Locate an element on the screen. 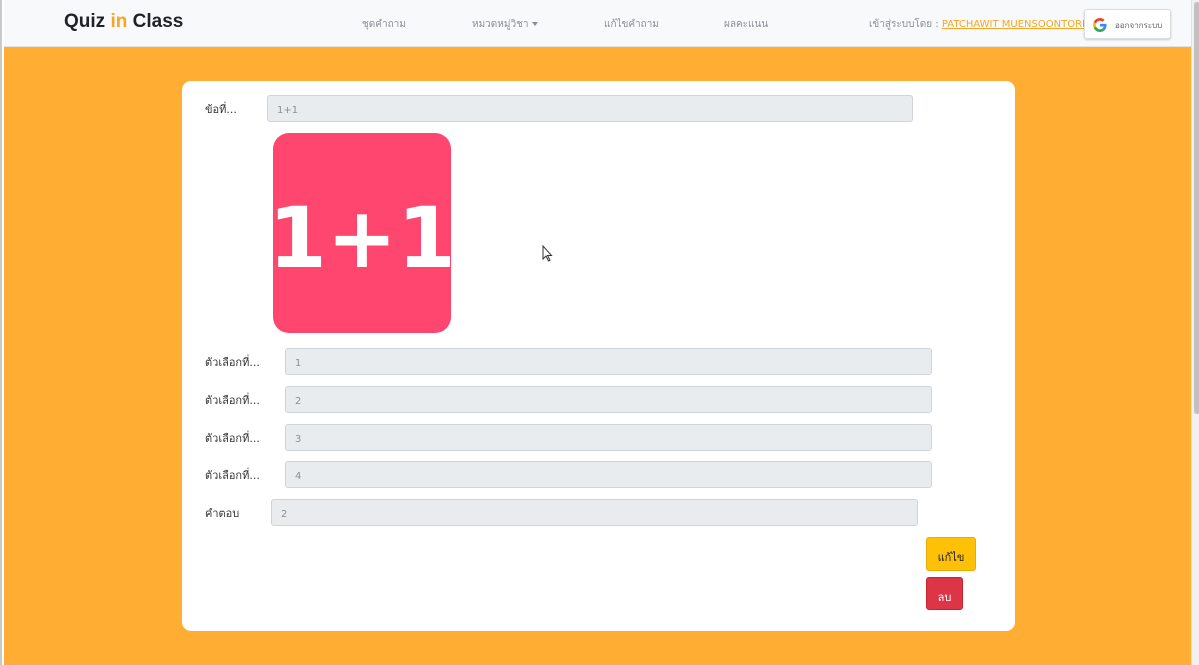  brand-part2: Class is located at coordinates (158, 21).